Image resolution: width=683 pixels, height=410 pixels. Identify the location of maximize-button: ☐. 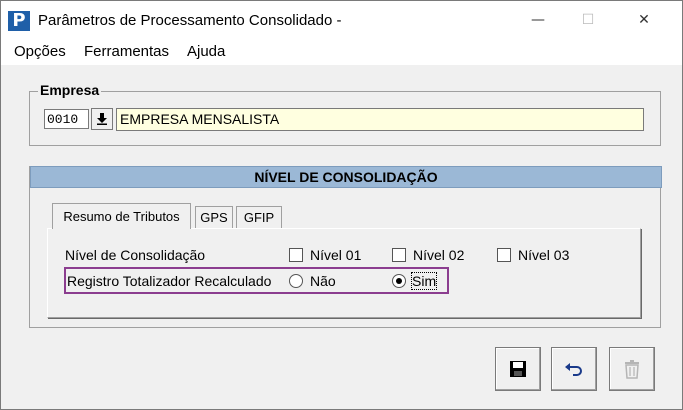
(588, 20).